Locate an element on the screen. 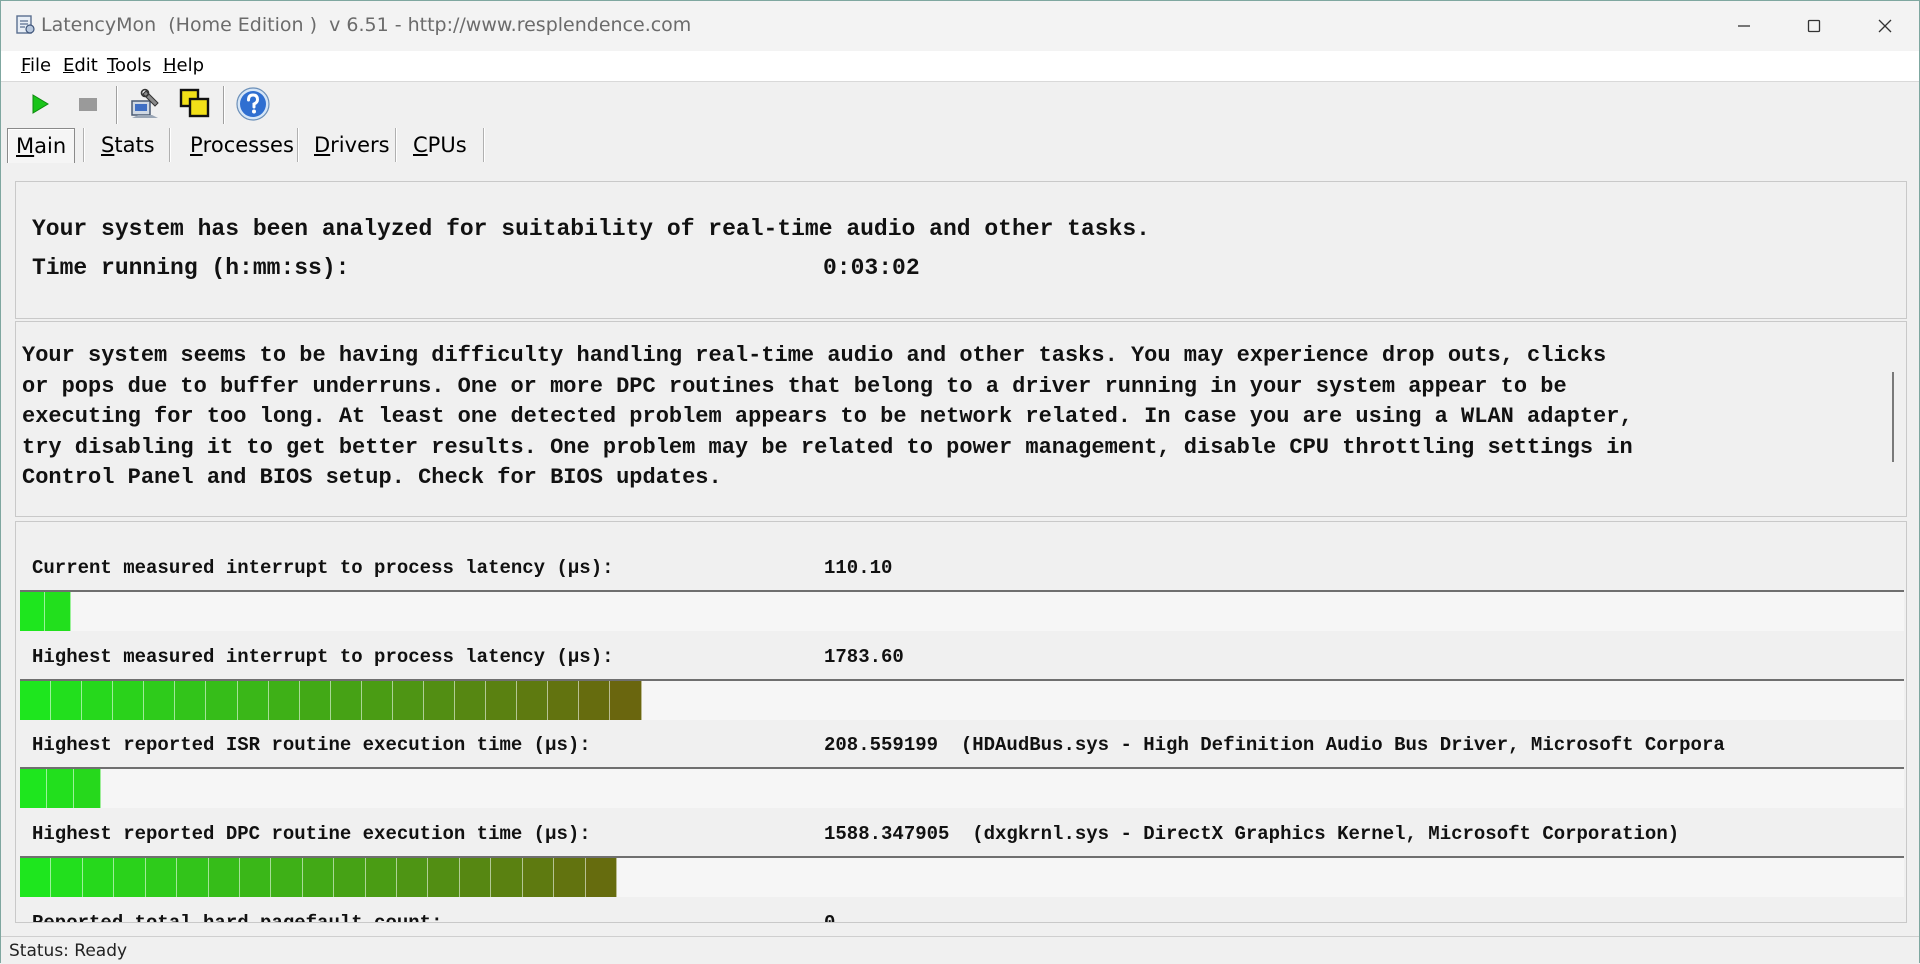  latencymon-app-icon is located at coordinates (25, 24).